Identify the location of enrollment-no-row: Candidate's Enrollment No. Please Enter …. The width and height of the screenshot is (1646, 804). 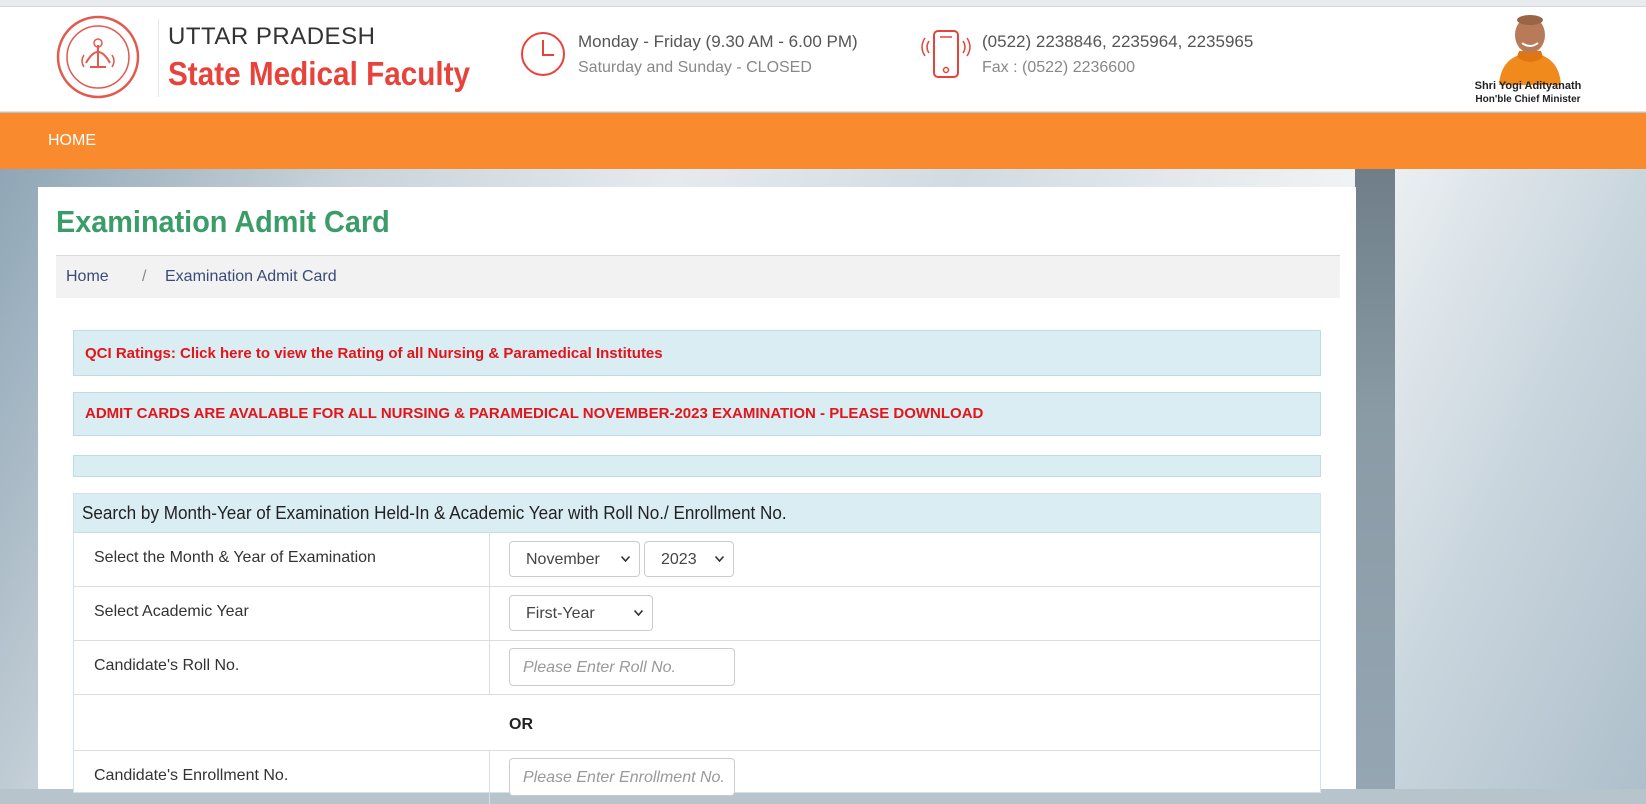
(697, 777).